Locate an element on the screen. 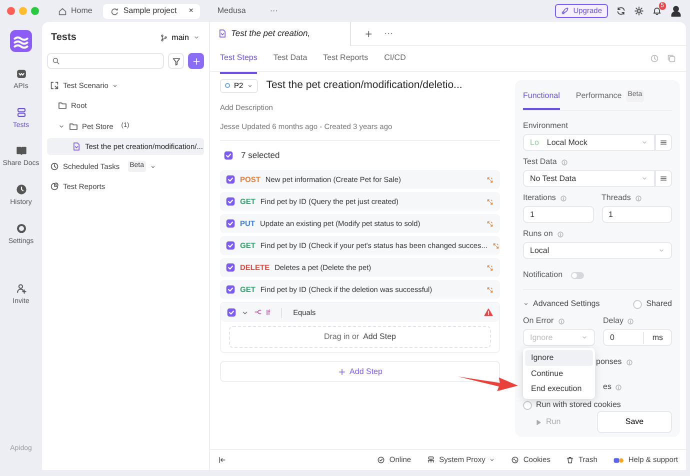  select-field: Lo Local Mock is located at coordinates (589, 142).